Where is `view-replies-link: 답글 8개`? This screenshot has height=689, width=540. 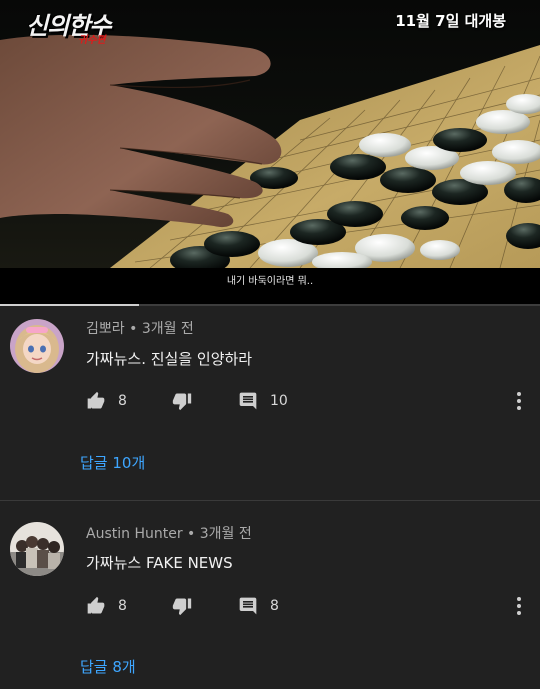 view-replies-link: 답글 8개 is located at coordinates (108, 666).